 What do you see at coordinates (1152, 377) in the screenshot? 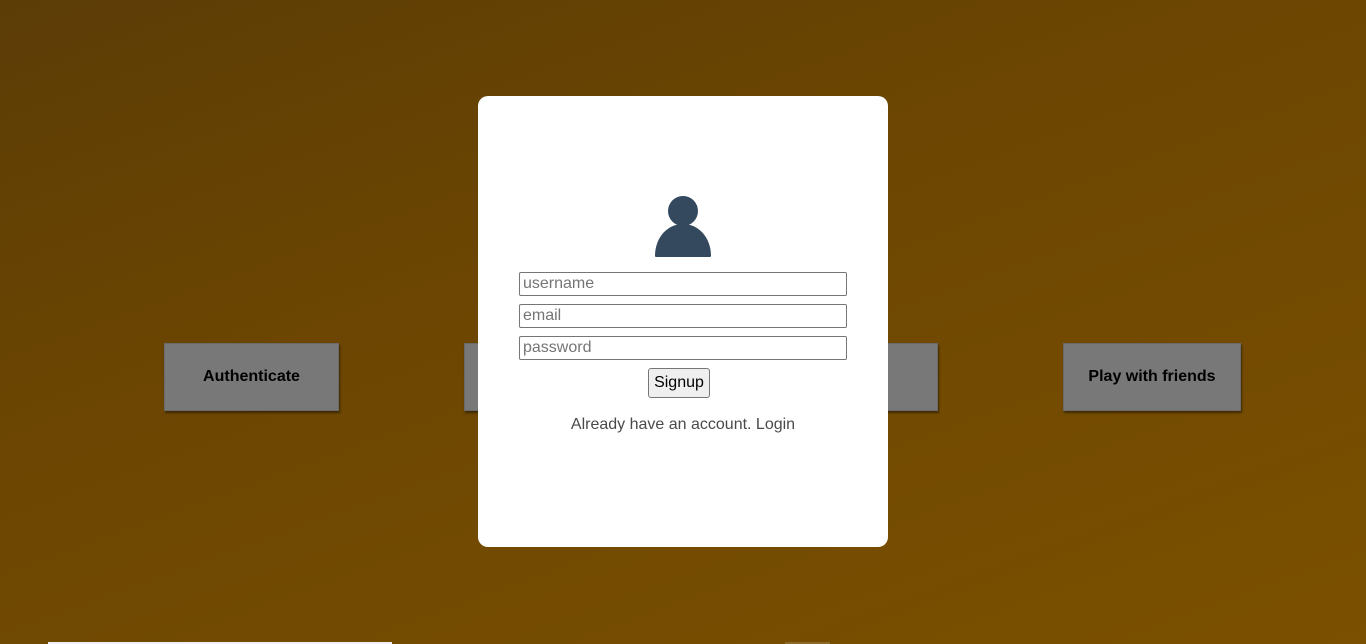
I see `play-with-friends-button: Play with friends` at bounding box center [1152, 377].